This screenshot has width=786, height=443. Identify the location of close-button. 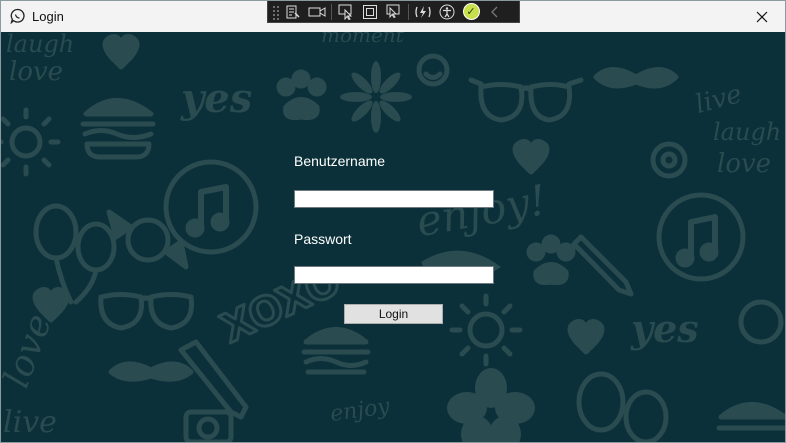
(762, 16).